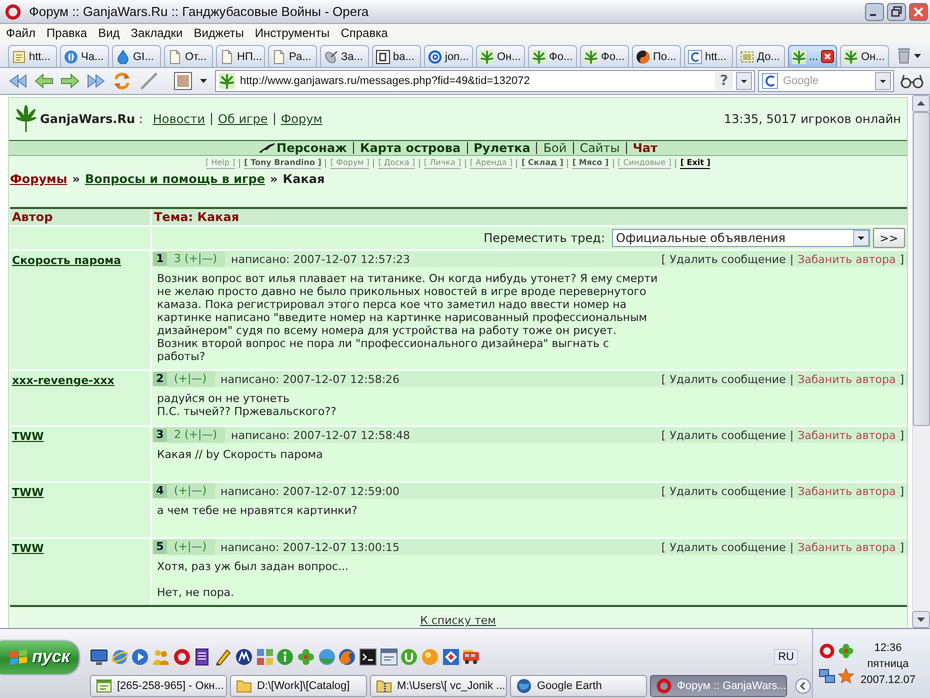 This screenshot has width=930, height=698. Describe the element at coordinates (243, 657) in the screenshot. I see `emblem-icon` at that location.